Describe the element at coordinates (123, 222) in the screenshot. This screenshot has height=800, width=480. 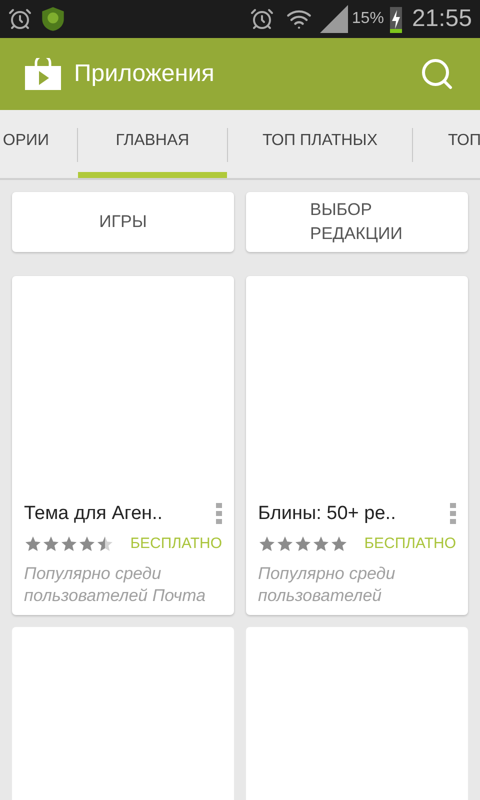
I see `category-button: ИГРЫ` at that location.